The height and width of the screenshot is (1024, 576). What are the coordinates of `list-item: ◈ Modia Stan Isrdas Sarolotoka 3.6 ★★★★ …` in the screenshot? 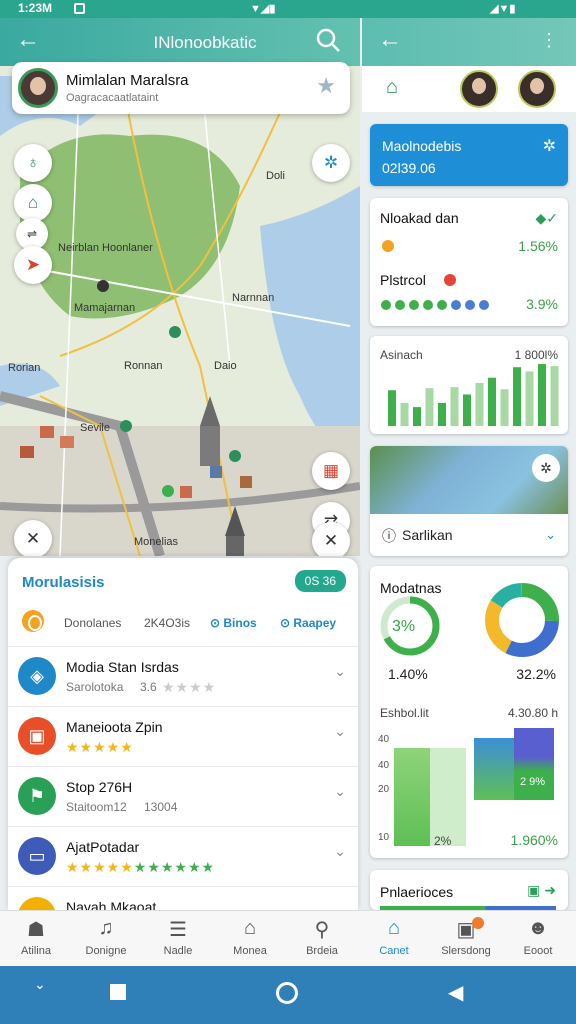 It's located at (183, 676).